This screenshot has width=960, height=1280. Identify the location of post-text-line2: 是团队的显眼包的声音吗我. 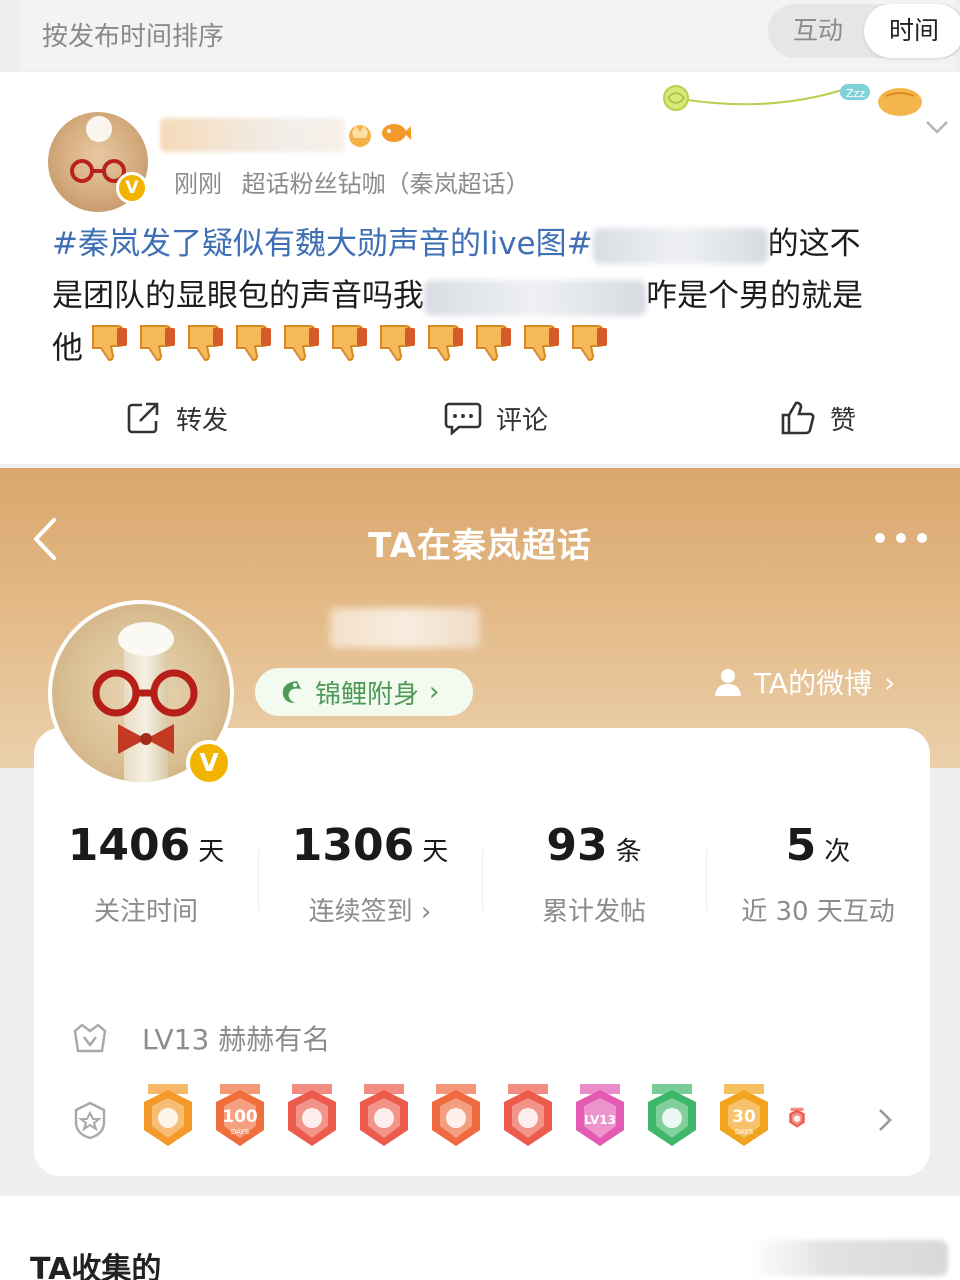
(238, 296).